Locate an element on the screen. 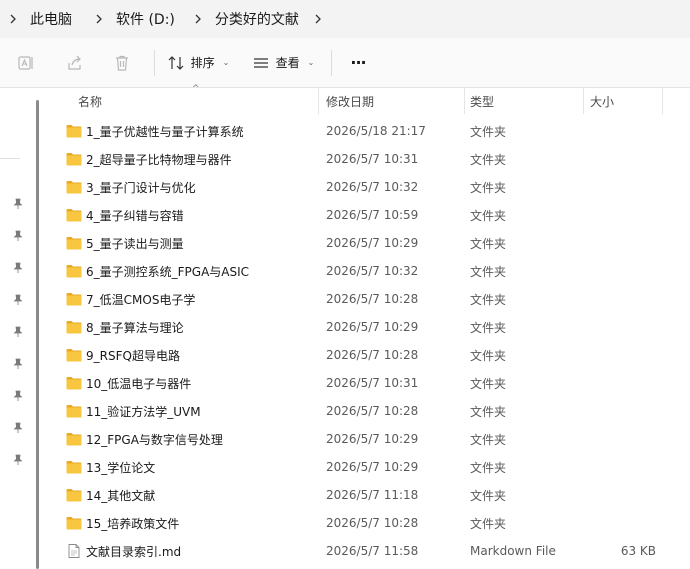  file-name: 9_RSFQ超导电路 is located at coordinates (133, 355).